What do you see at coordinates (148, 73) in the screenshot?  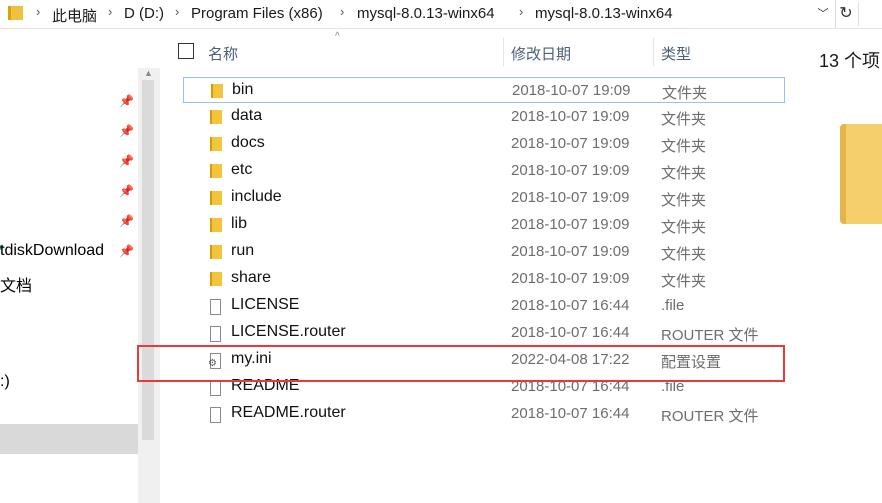 I see `scroll-up-icon: ▲` at bounding box center [148, 73].